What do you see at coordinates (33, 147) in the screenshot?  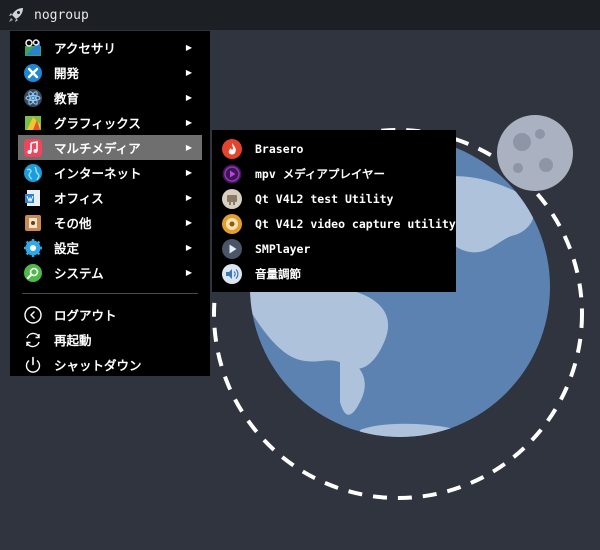 I see `multimedia-icon` at bounding box center [33, 147].